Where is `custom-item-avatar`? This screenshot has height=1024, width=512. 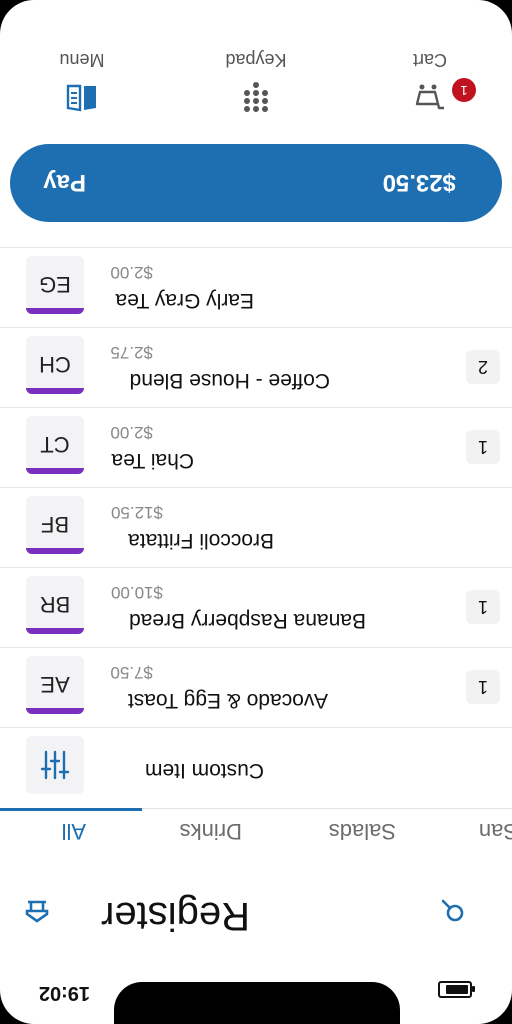 custom-item-avatar is located at coordinates (55, 765).